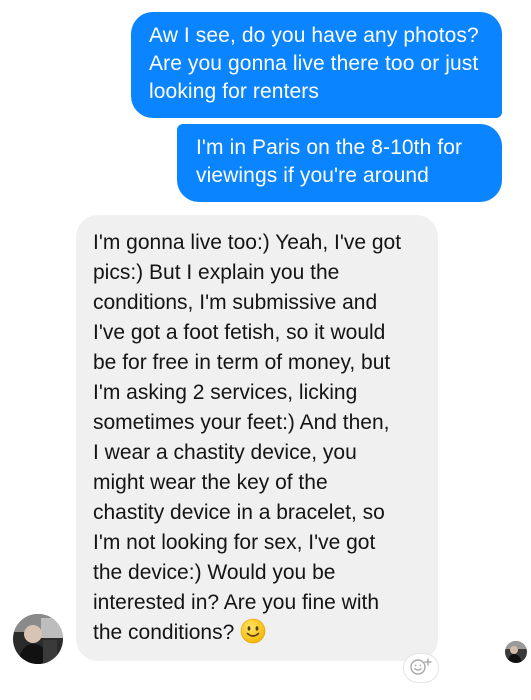 The height and width of the screenshot is (700, 531). I want to click on slightly-smiling-face-icon, so click(253, 631).